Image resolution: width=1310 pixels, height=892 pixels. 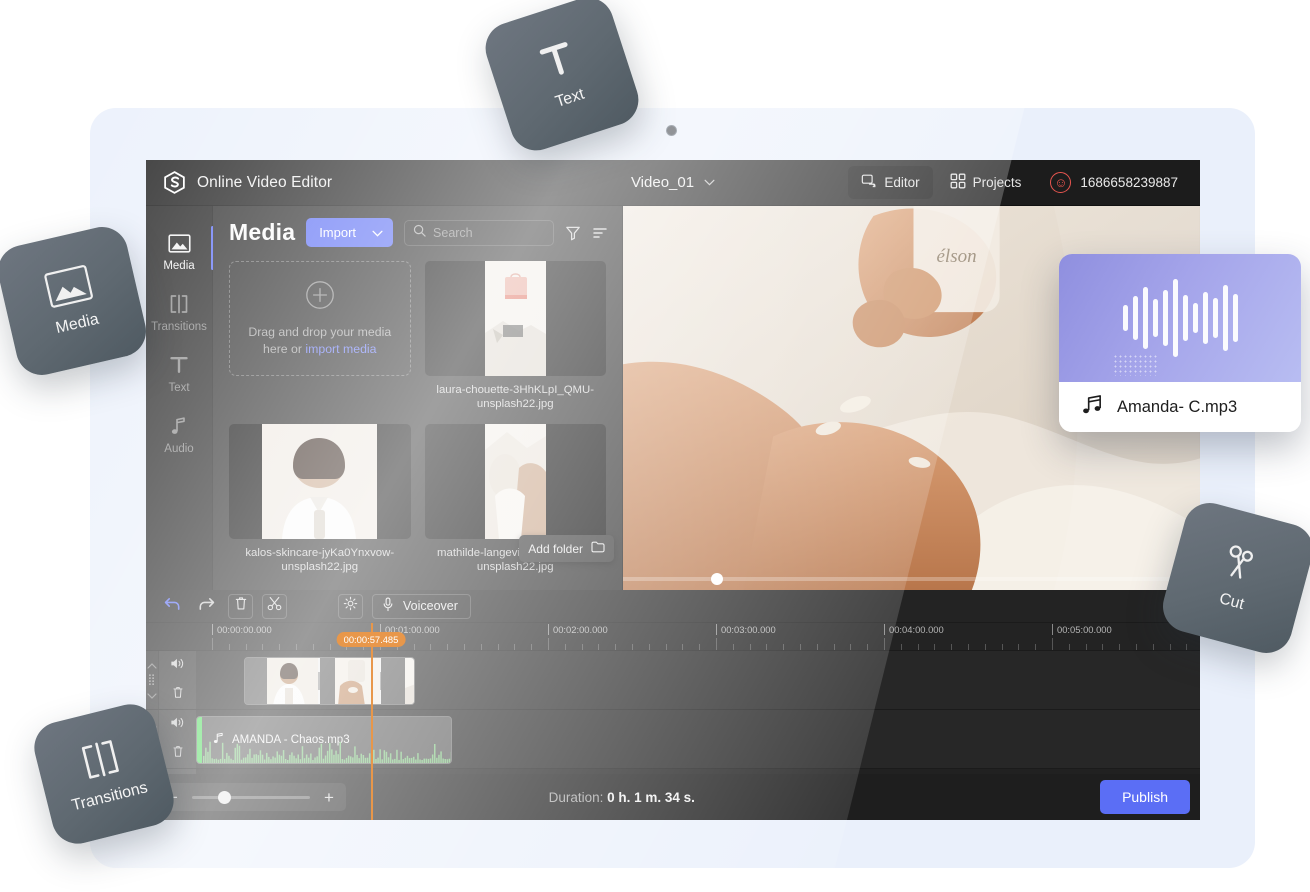 I want to click on zoom-slider, so click(x=251, y=797).